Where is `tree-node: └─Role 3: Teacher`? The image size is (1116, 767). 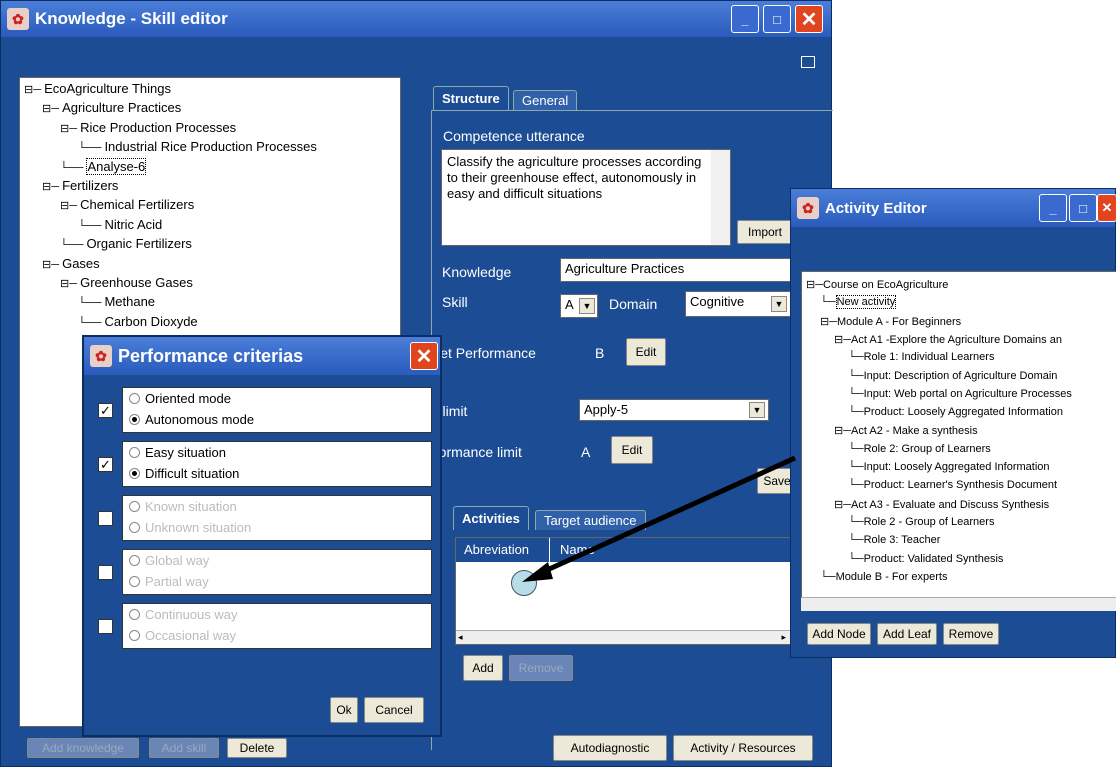 tree-node: └─Role 3: Teacher is located at coordinates (894, 540).